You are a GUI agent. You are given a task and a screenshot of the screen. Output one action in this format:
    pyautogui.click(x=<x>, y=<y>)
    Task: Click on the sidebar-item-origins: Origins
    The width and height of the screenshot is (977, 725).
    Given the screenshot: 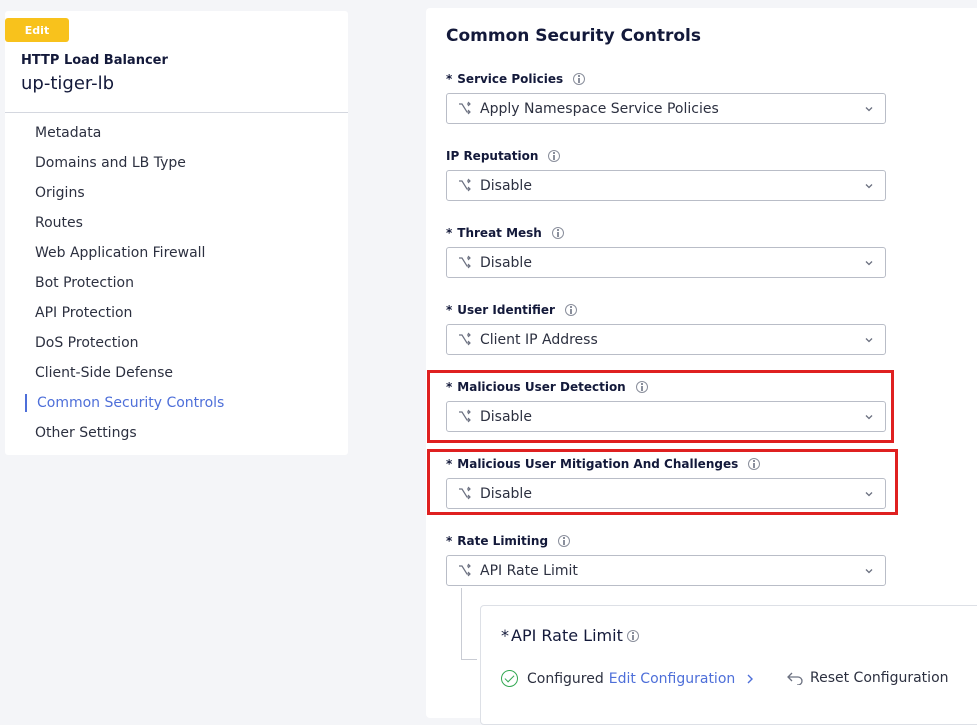 What is the action you would take?
    pyautogui.click(x=176, y=193)
    